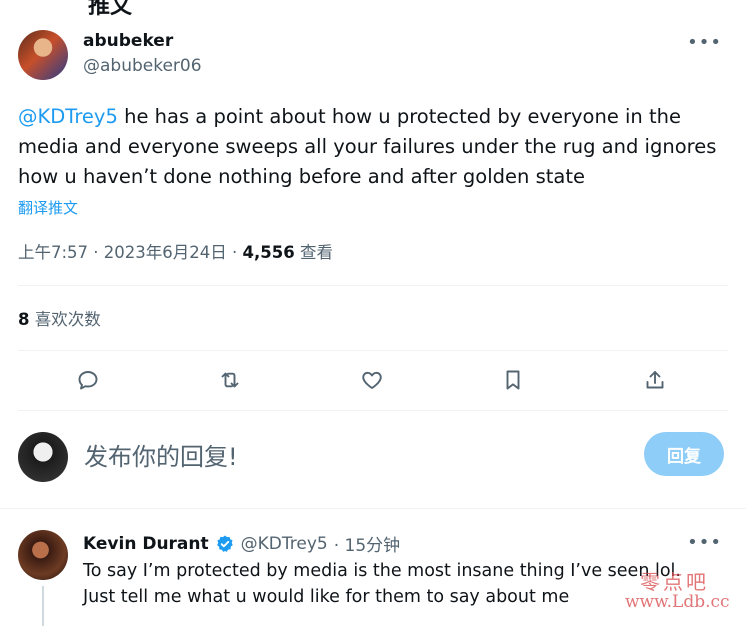 The width and height of the screenshot is (746, 626). I want to click on reply-author-avatar, so click(43, 555).